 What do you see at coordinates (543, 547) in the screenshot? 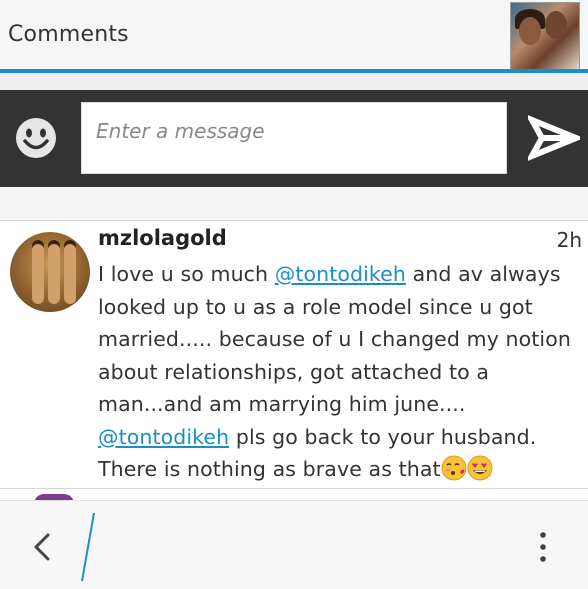
I see `more-vertical-icon` at bounding box center [543, 547].